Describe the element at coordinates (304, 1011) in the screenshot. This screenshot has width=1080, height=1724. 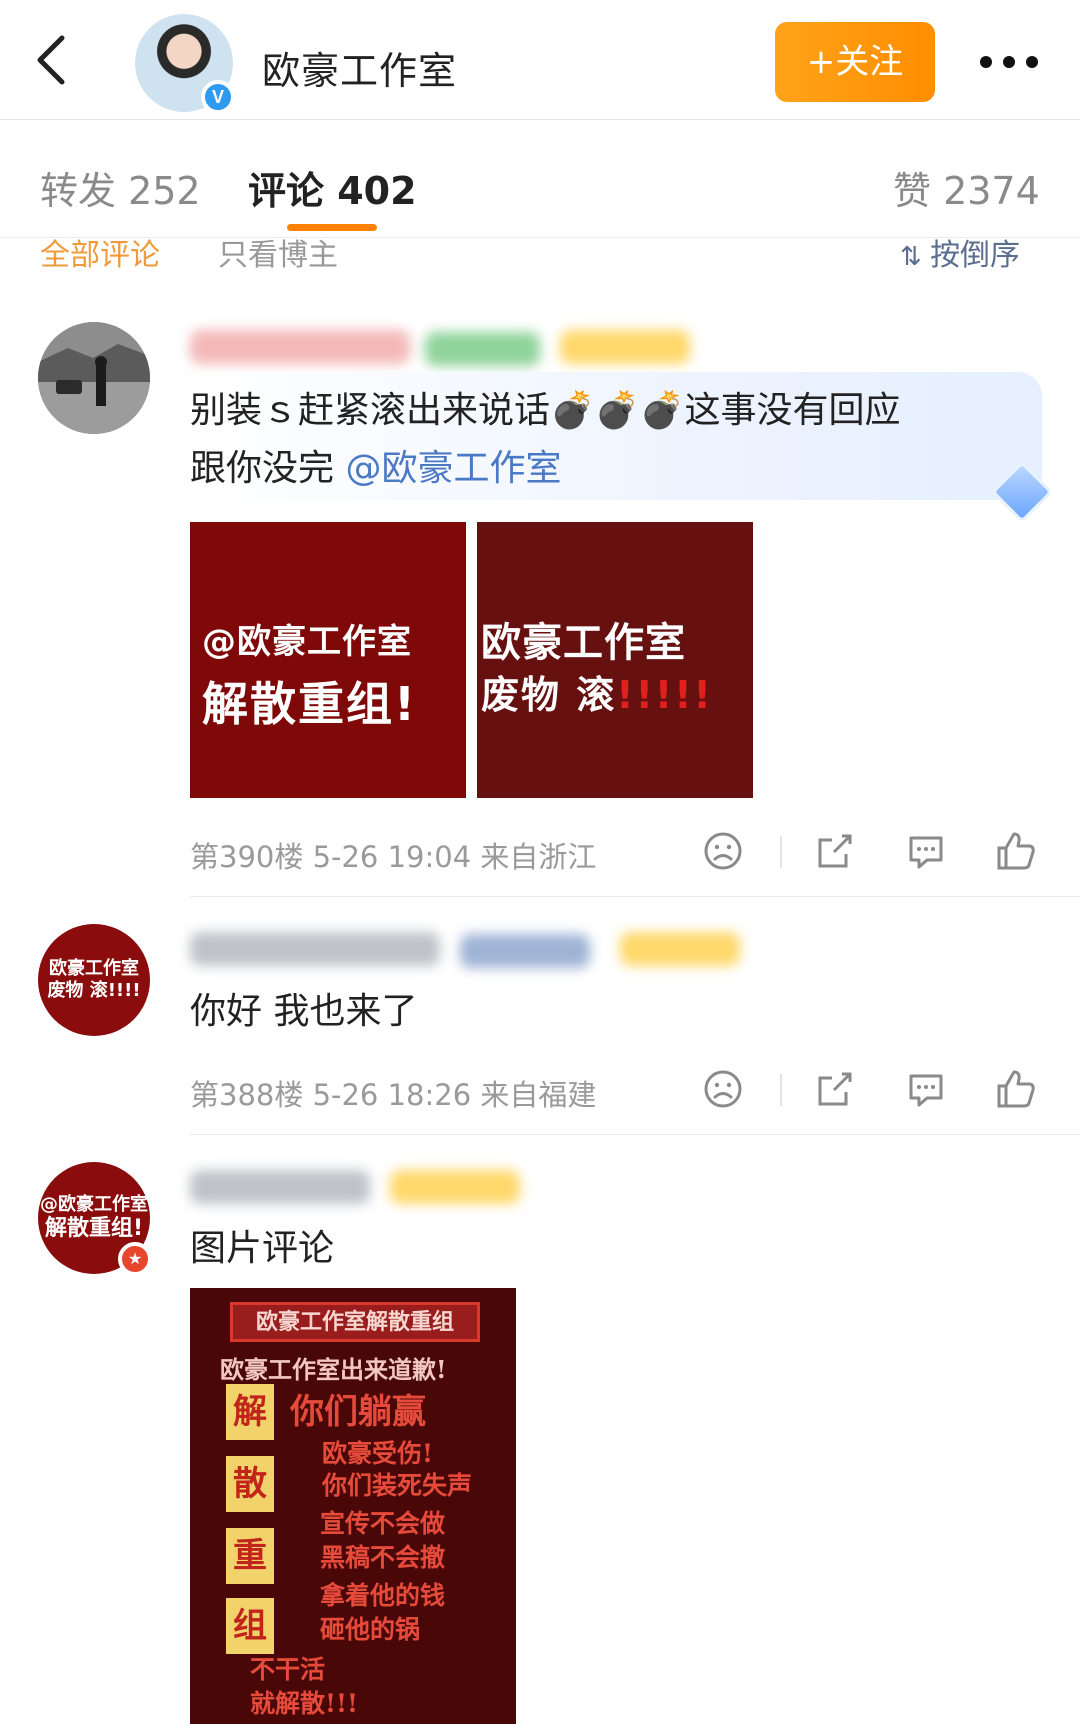
I see `comment-text: 你好 我也来了` at that location.